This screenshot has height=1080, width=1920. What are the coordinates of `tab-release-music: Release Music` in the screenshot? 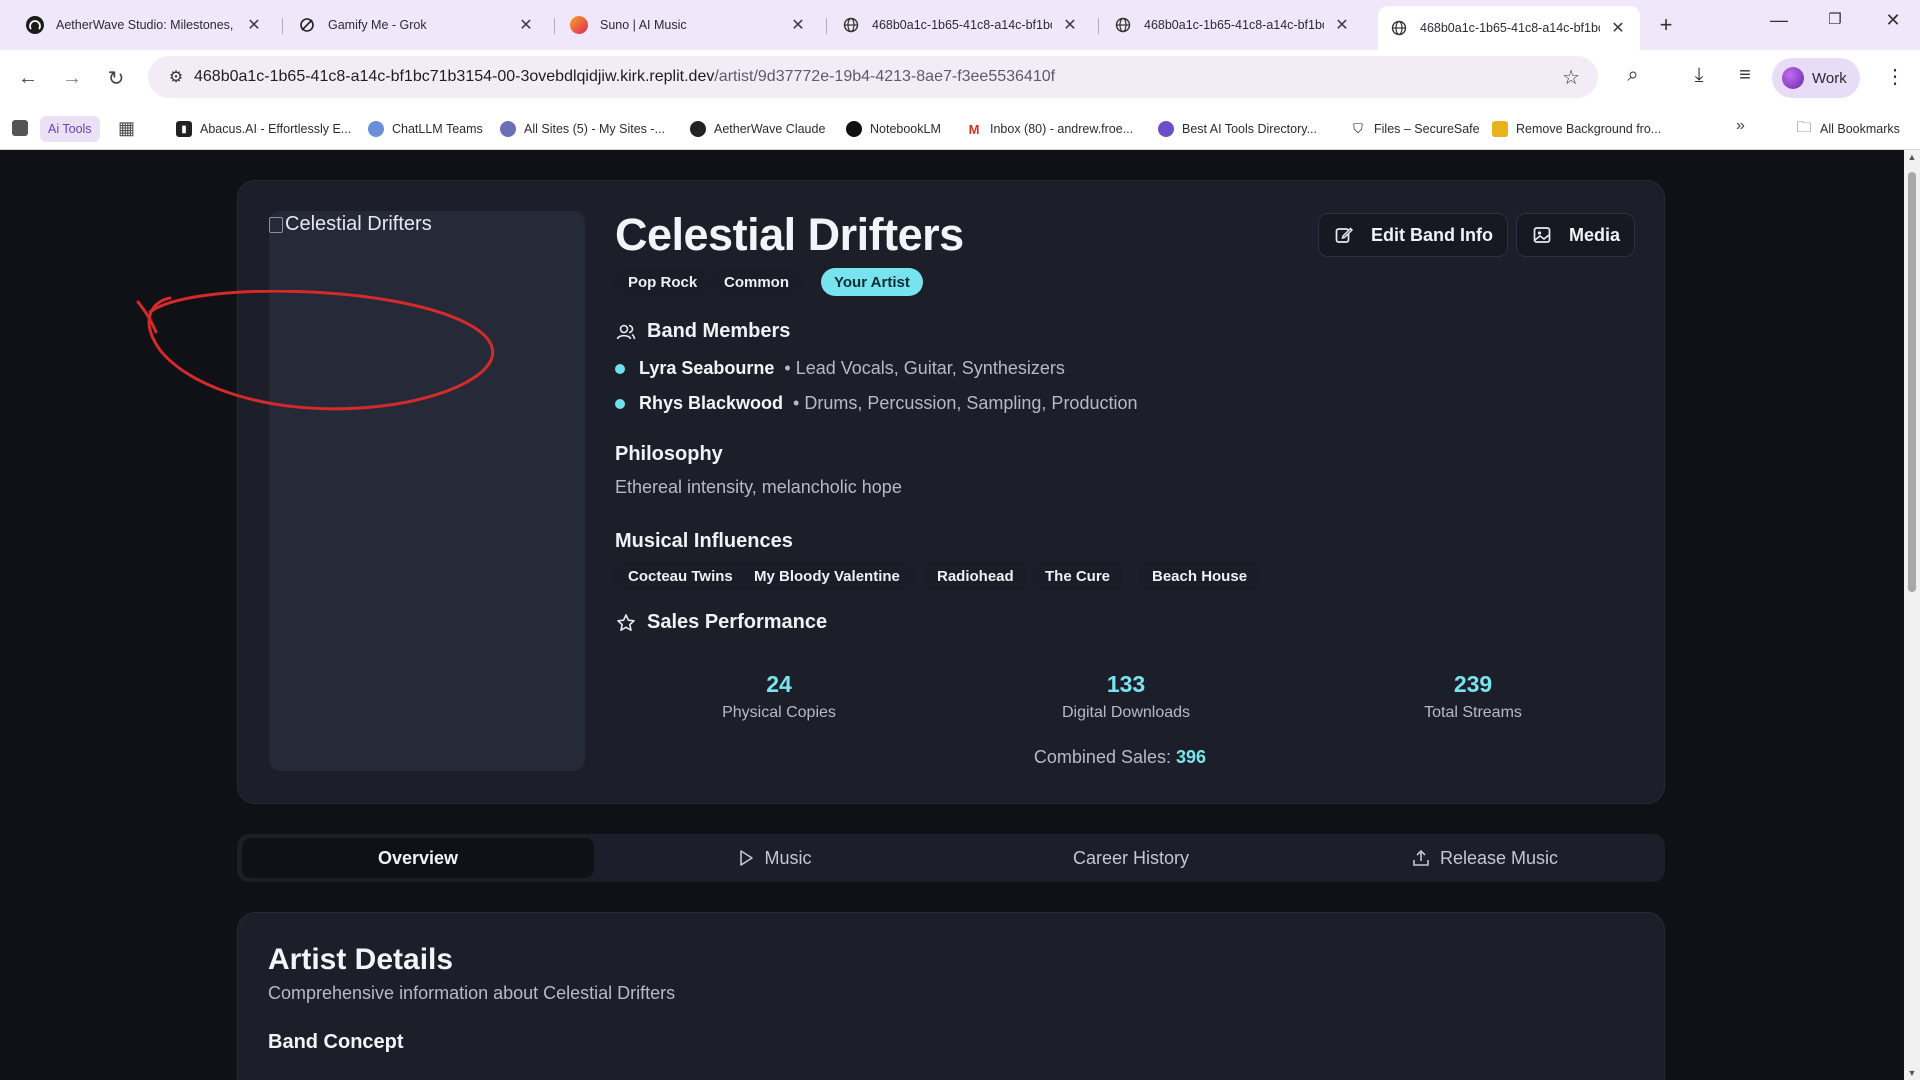 It's located at (1485, 858).